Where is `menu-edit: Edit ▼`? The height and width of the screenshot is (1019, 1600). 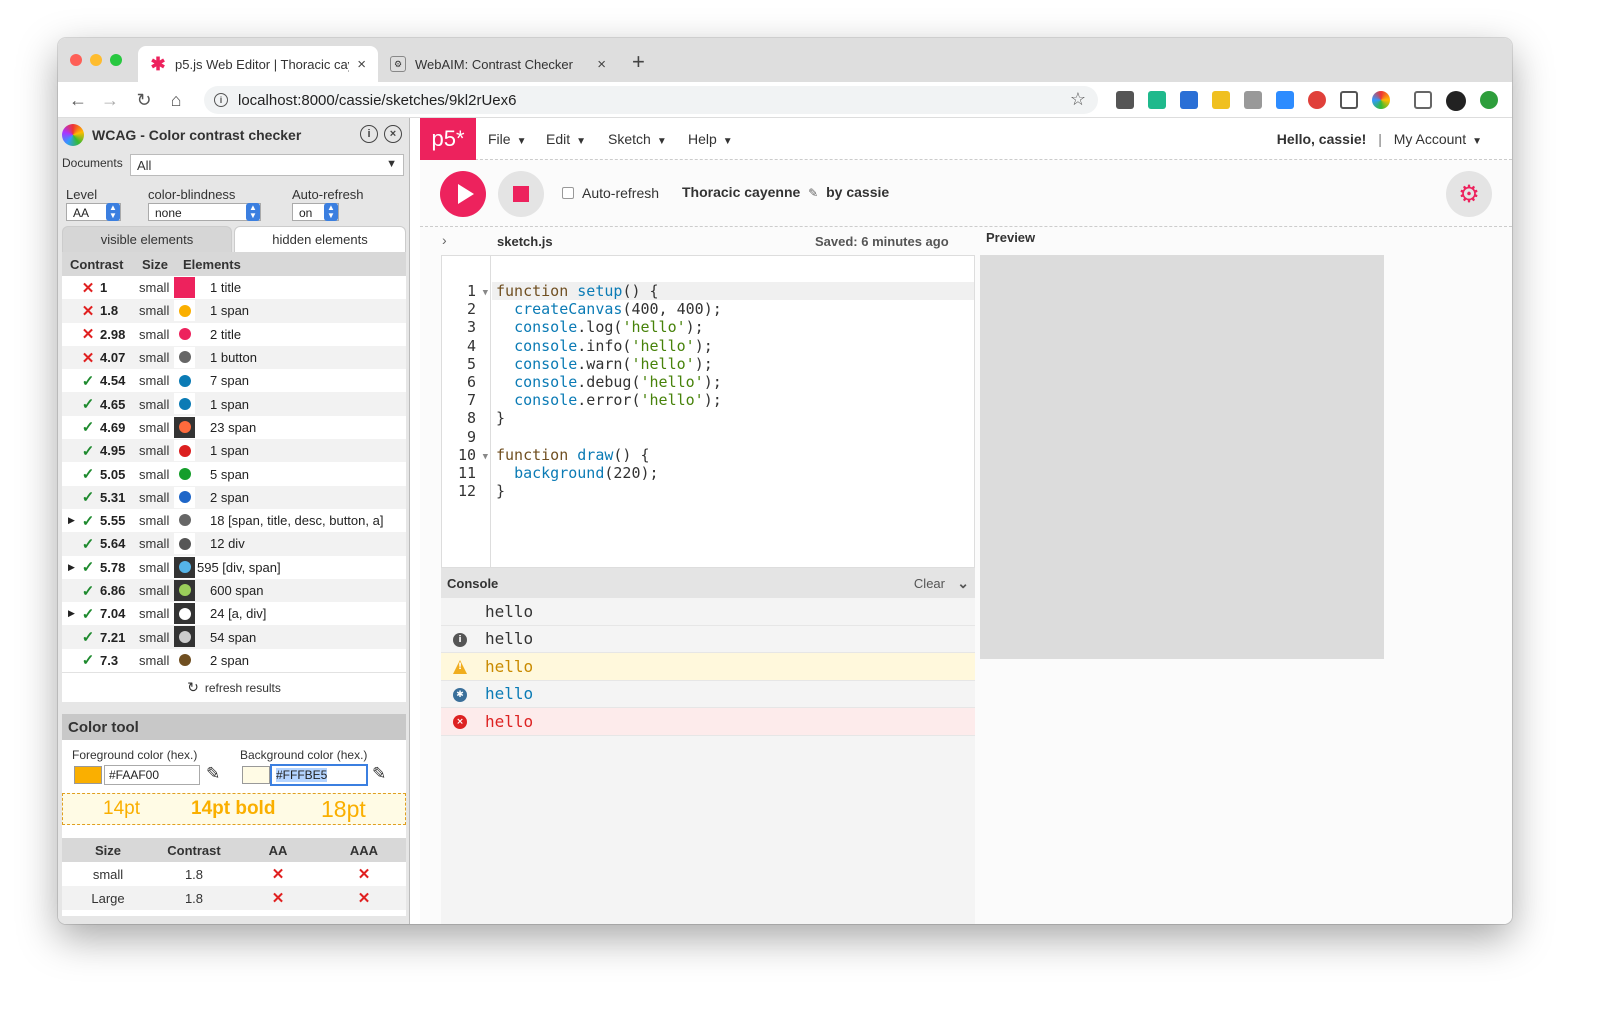
menu-edit: Edit ▼ is located at coordinates (566, 139).